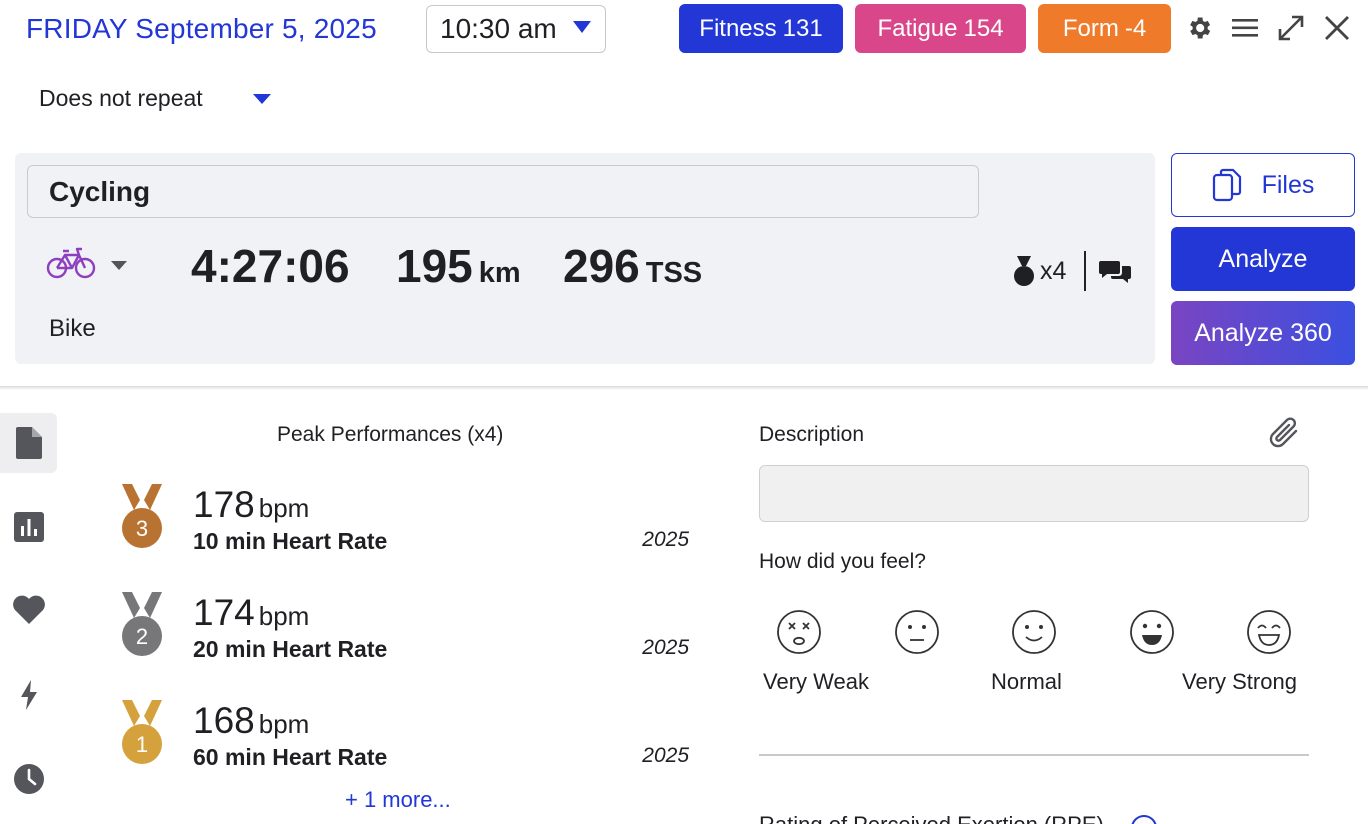 The image size is (1368, 824). Describe the element at coordinates (290, 649) in the screenshot. I see `peak-label: 20 min Heart Rate` at that location.